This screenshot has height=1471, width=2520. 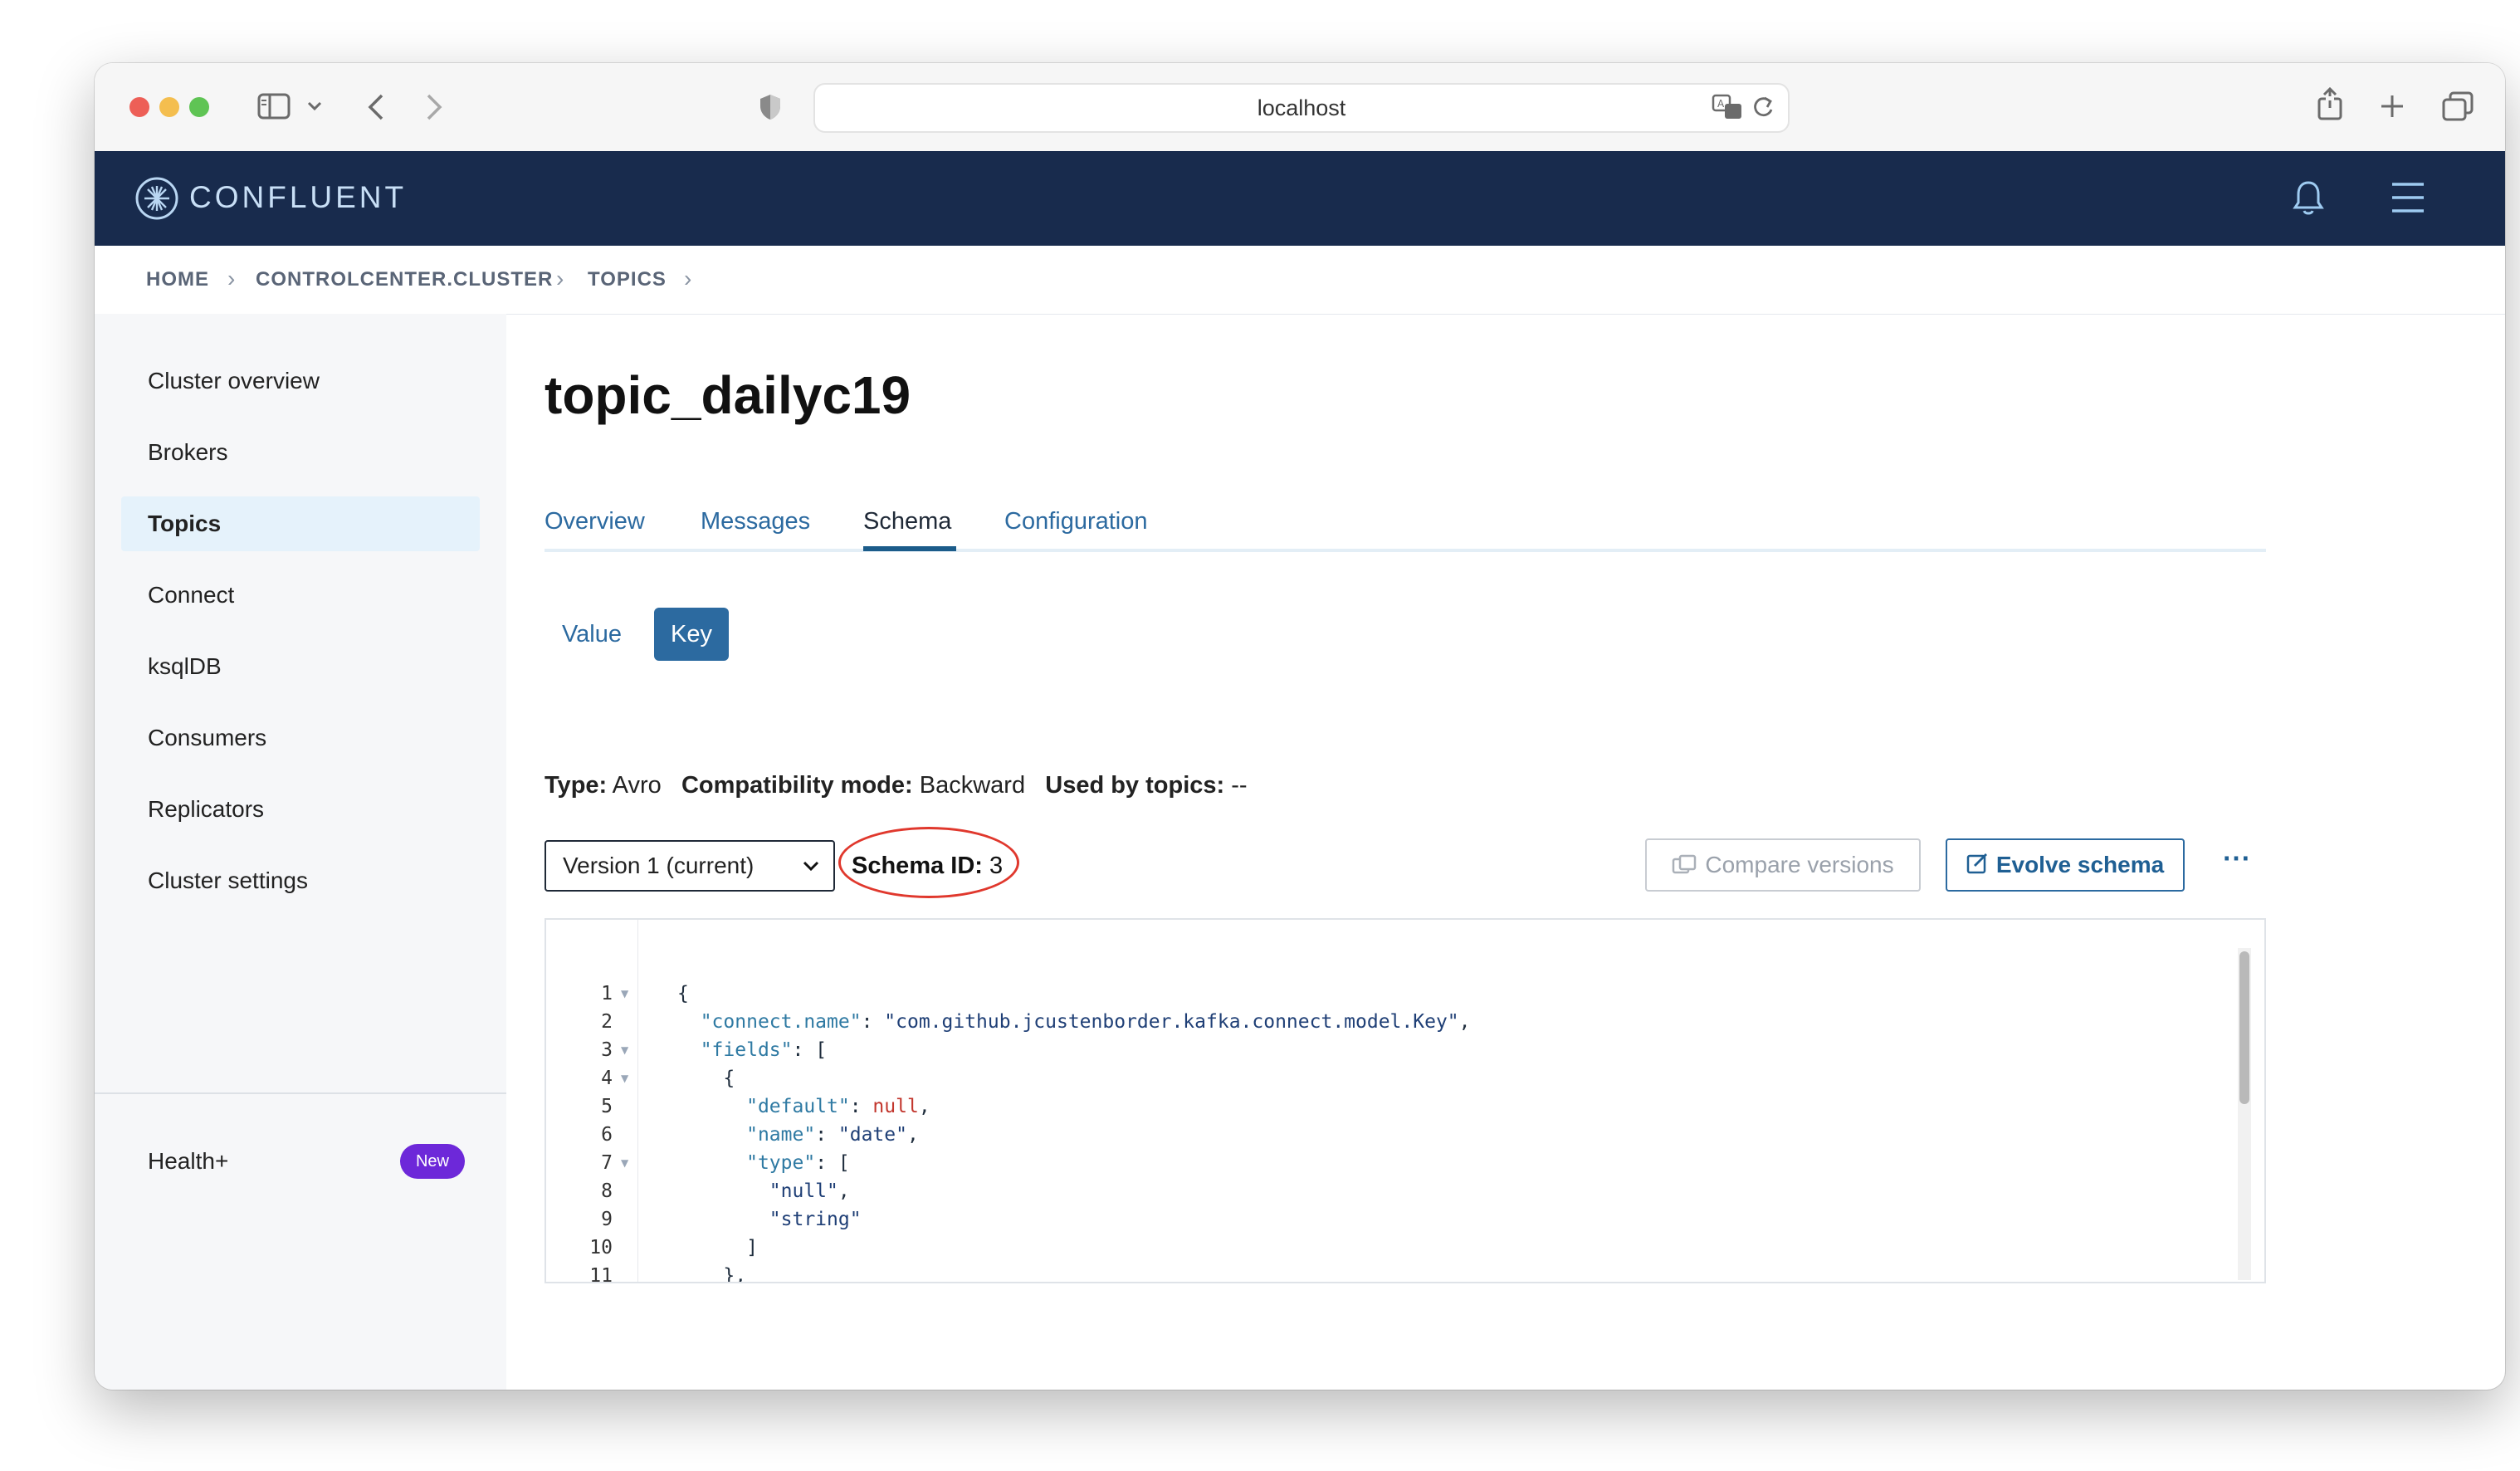 I want to click on breadcrumb-home: HOME, so click(x=177, y=280).